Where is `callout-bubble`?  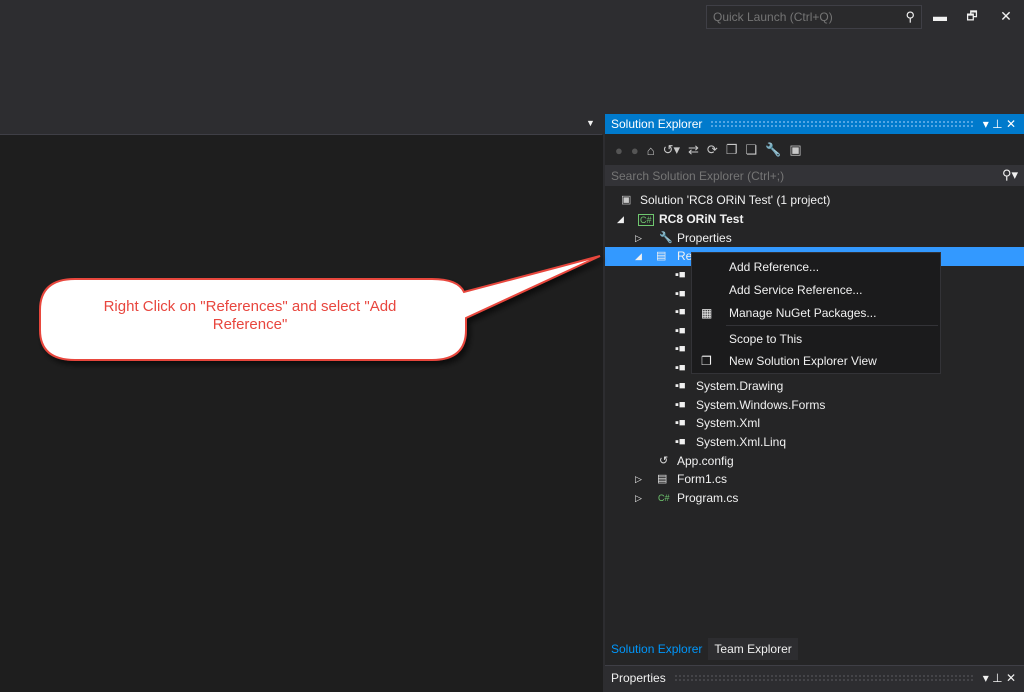
callout-bubble is located at coordinates (320, 308).